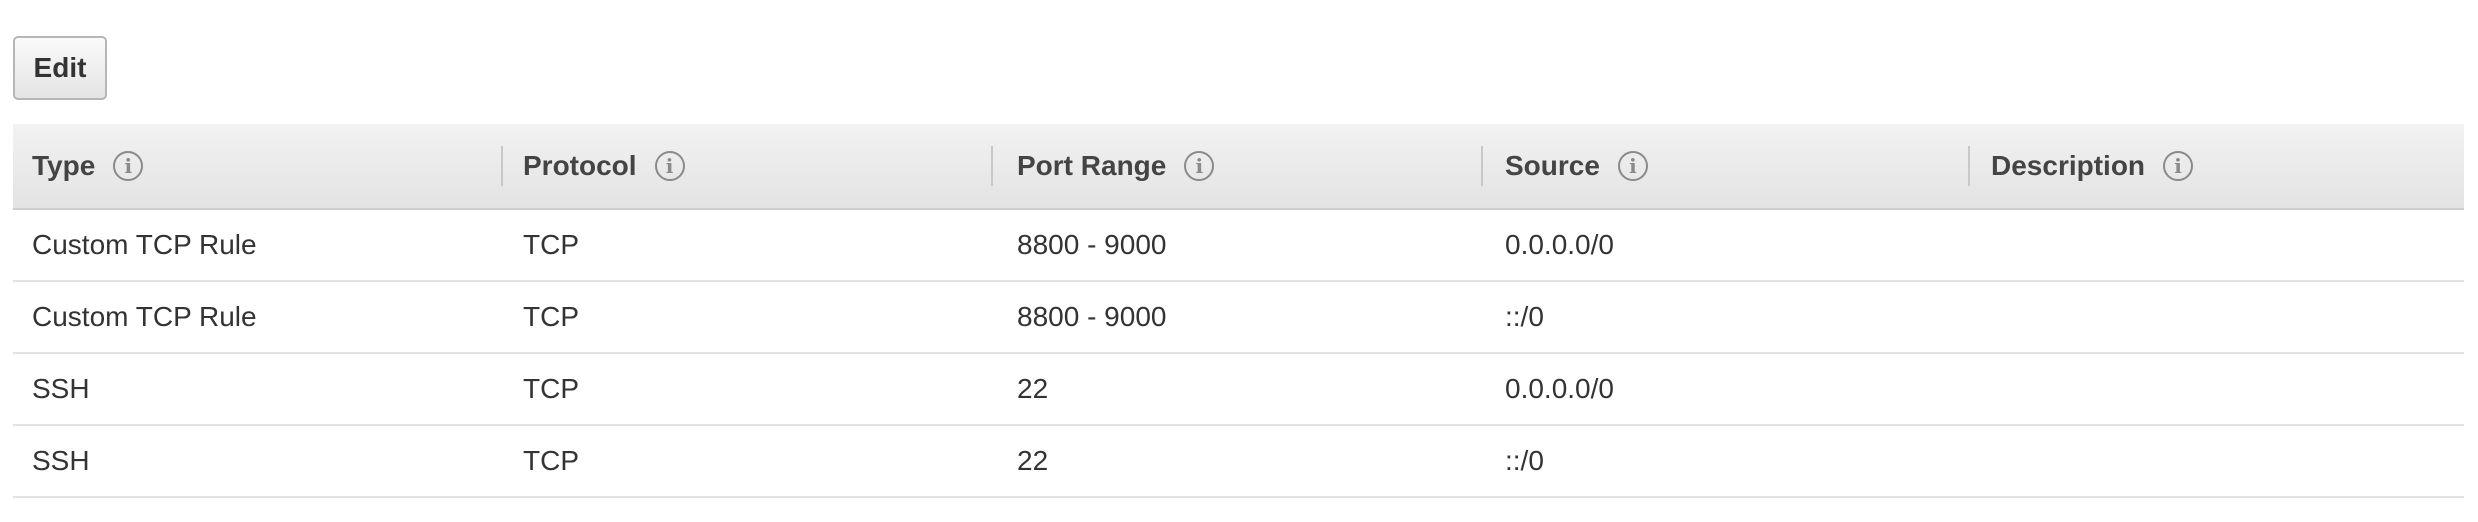 This screenshot has height=522, width=2478. Describe the element at coordinates (60, 68) in the screenshot. I see `edit-button: Edit` at that location.